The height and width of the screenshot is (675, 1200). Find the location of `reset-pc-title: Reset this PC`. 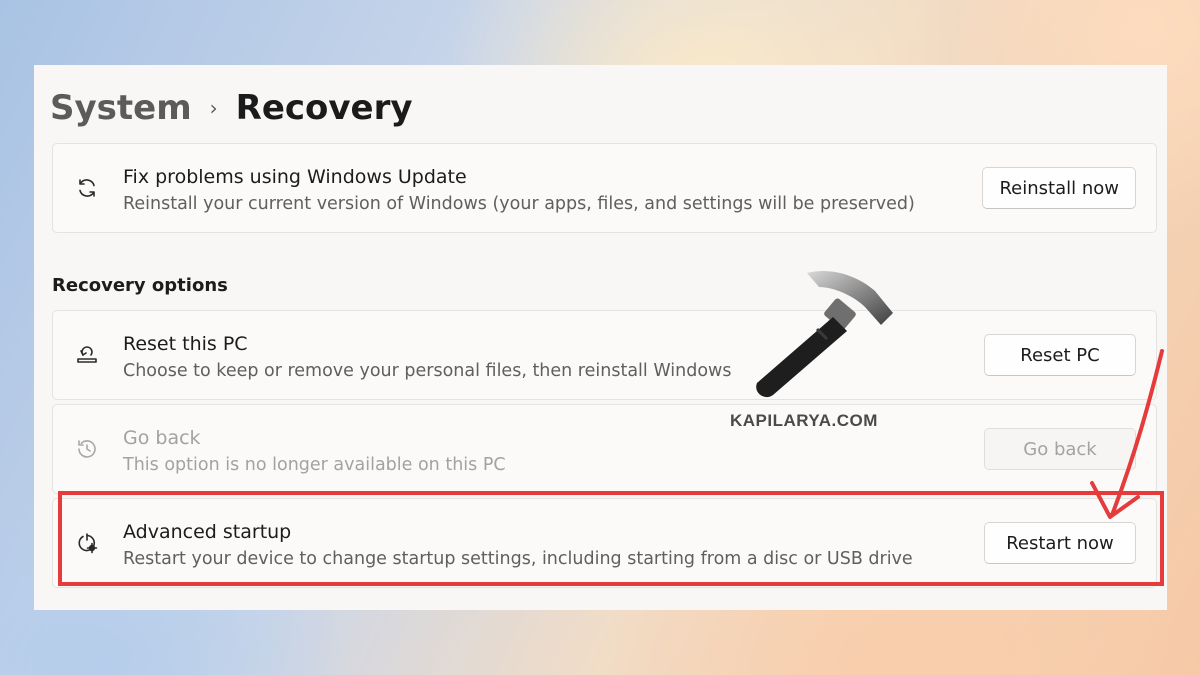

reset-pc-title: Reset this PC is located at coordinates (185, 344).